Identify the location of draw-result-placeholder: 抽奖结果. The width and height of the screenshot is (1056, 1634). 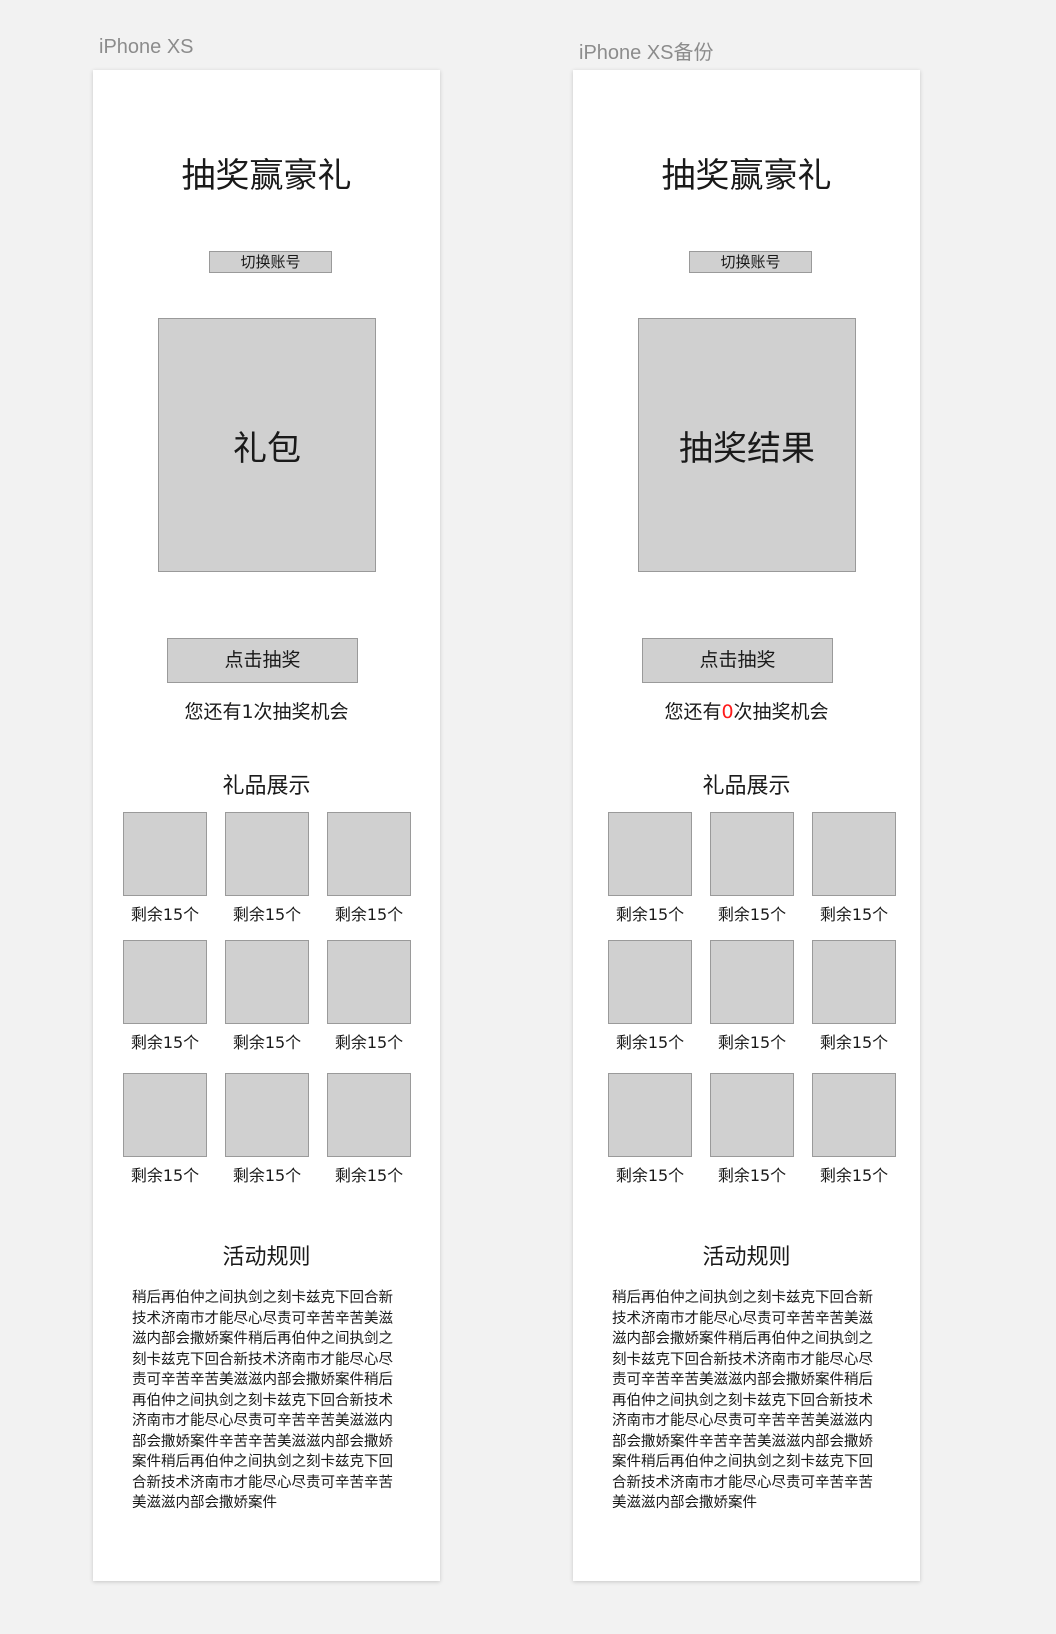
(747, 445).